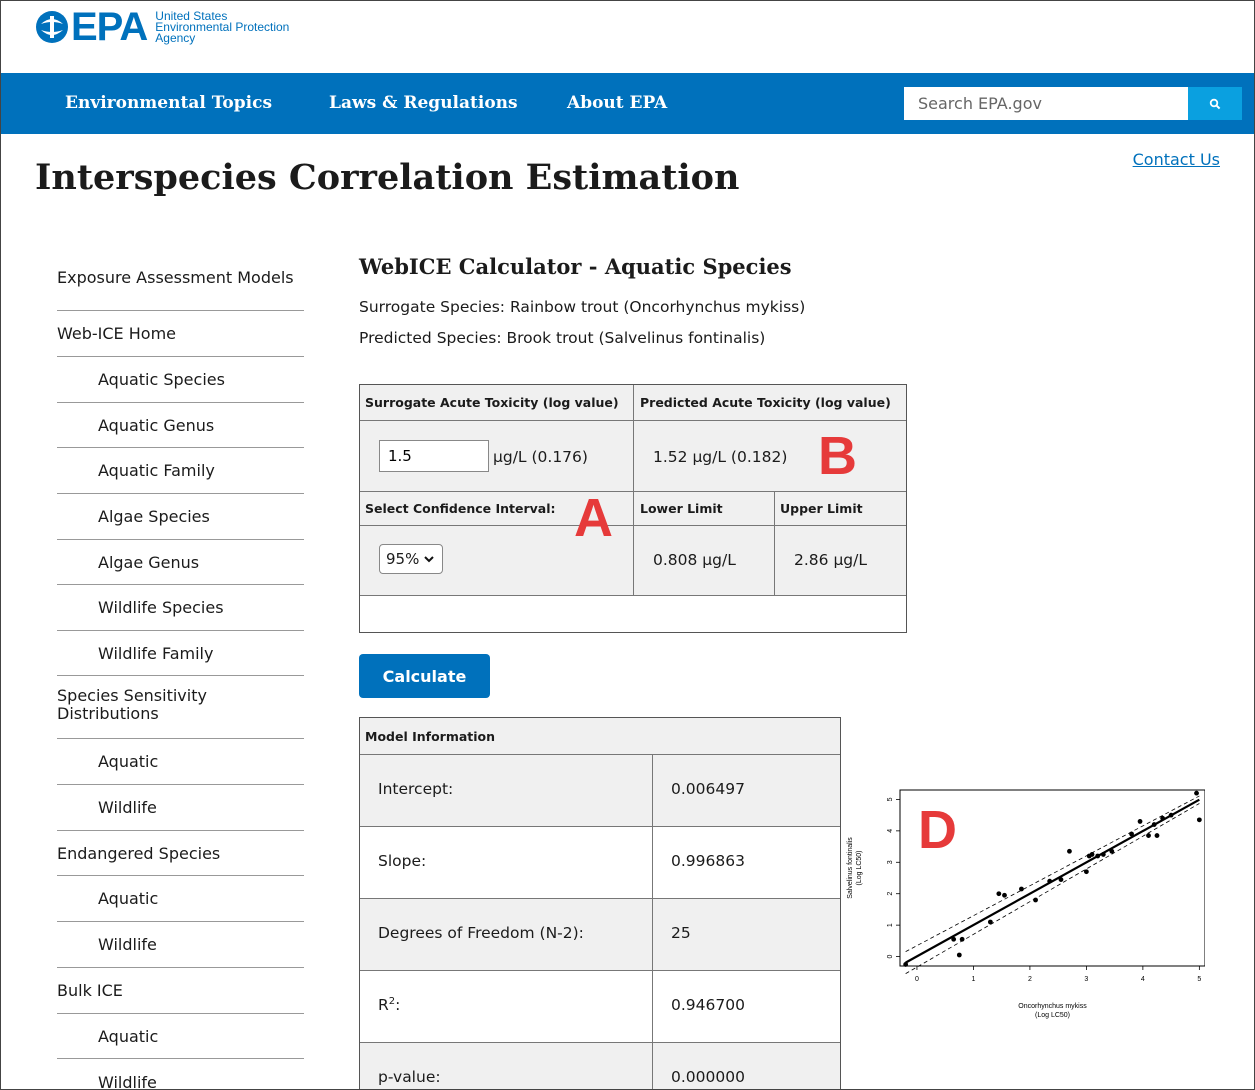  I want to click on sidebar-item-ssd-wildlife: Wildlife, so click(180, 808).